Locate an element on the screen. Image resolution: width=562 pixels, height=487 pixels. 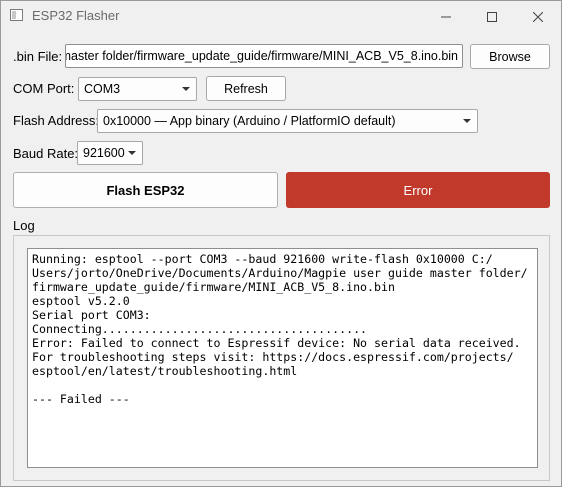
refresh-button: Refresh is located at coordinates (246, 88).